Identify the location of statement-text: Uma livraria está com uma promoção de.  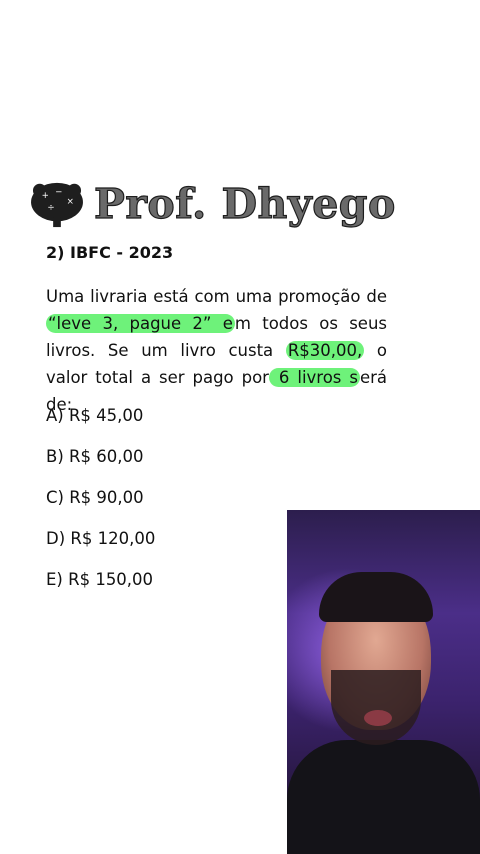
(216, 296).